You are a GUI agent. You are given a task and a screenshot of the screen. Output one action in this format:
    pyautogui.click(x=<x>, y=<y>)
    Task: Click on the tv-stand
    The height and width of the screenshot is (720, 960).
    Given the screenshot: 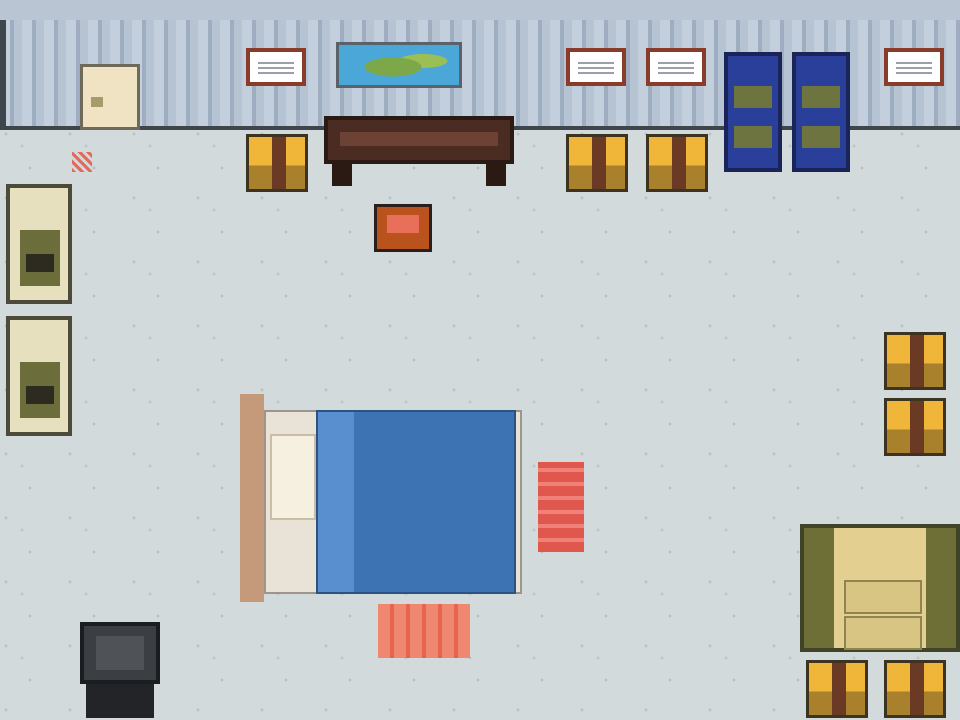 What is the action you would take?
    pyautogui.click(x=120, y=701)
    